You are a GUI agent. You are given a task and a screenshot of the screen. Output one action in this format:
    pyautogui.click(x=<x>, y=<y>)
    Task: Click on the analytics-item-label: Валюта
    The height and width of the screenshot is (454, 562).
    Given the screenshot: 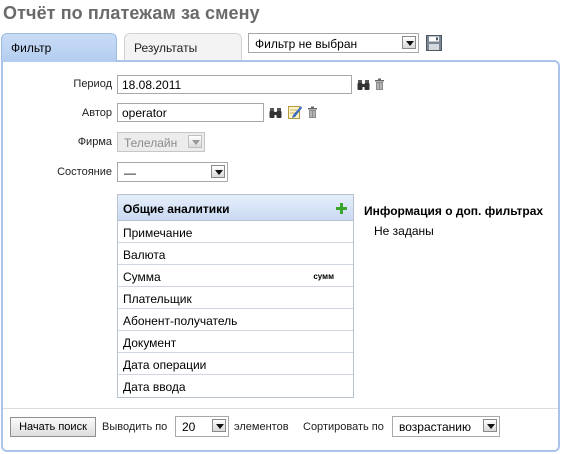 What is the action you would take?
    pyautogui.click(x=144, y=255)
    